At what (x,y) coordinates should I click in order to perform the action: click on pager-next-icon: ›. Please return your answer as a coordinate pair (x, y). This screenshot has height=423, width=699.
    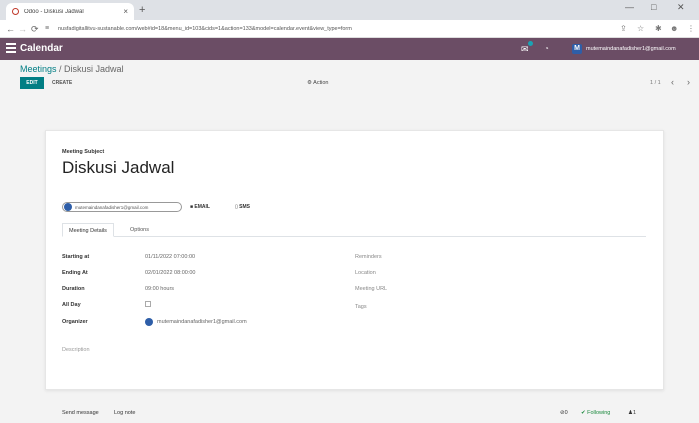
    Looking at the image, I should click on (688, 82).